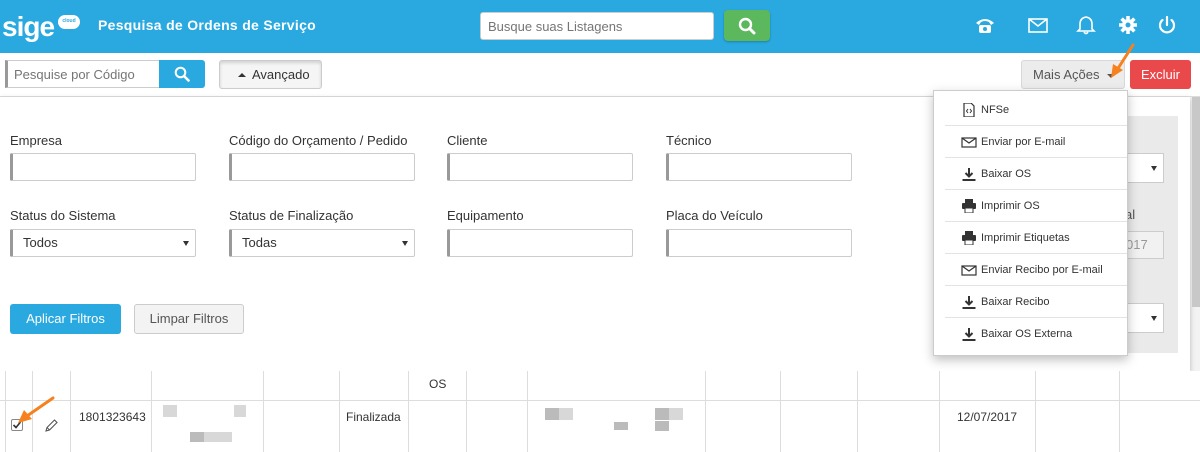 Image resolution: width=1200 pixels, height=452 pixels. I want to click on status-finalizacao-label: Status de Finalização, so click(291, 215).